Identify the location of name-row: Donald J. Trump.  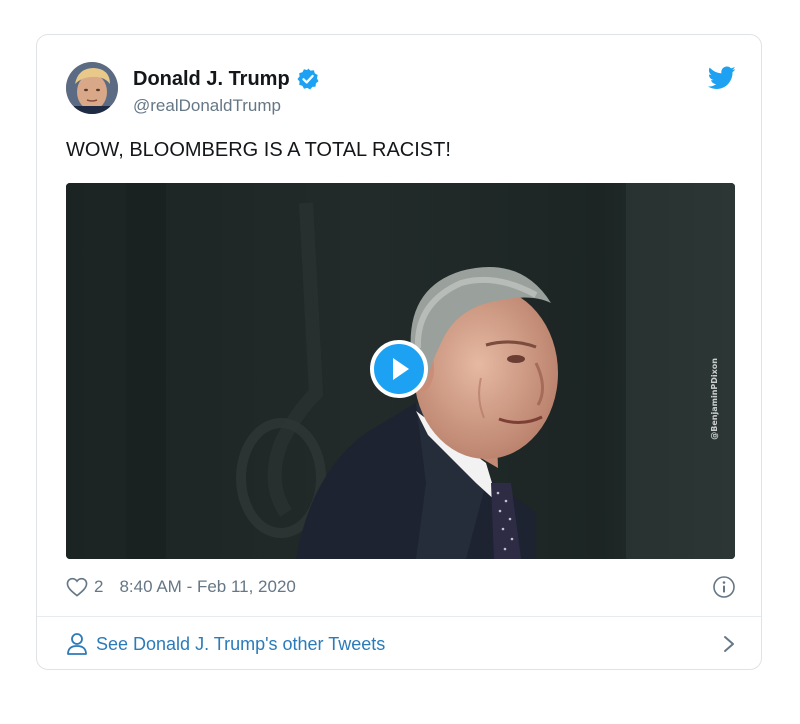
(226, 79).